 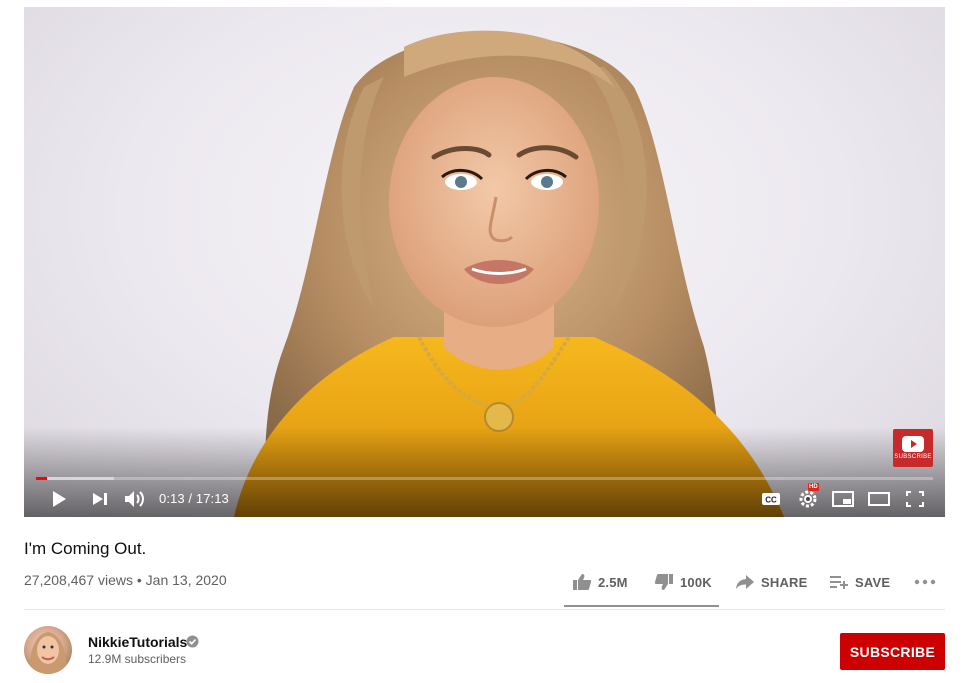 I want to click on more-horizontal-icon, so click(x=925, y=582).